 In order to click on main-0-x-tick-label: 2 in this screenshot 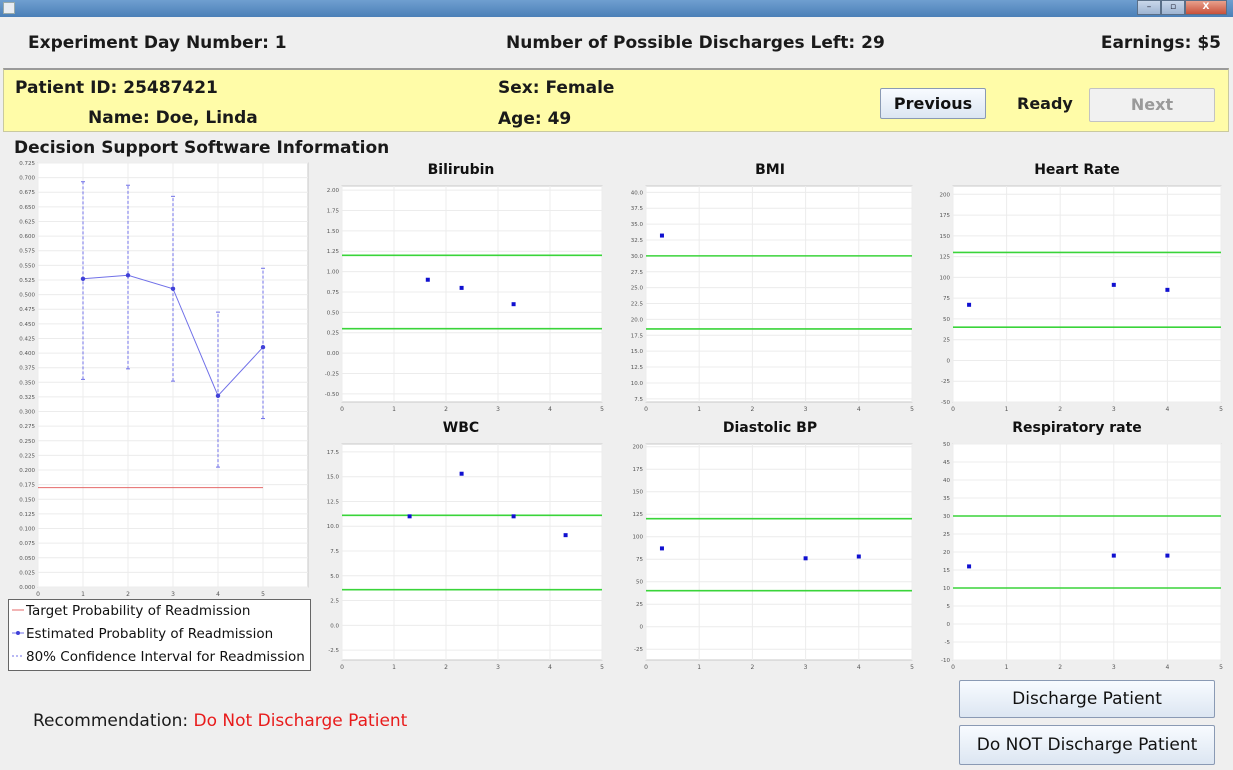, I will do `click(128, 594)`.